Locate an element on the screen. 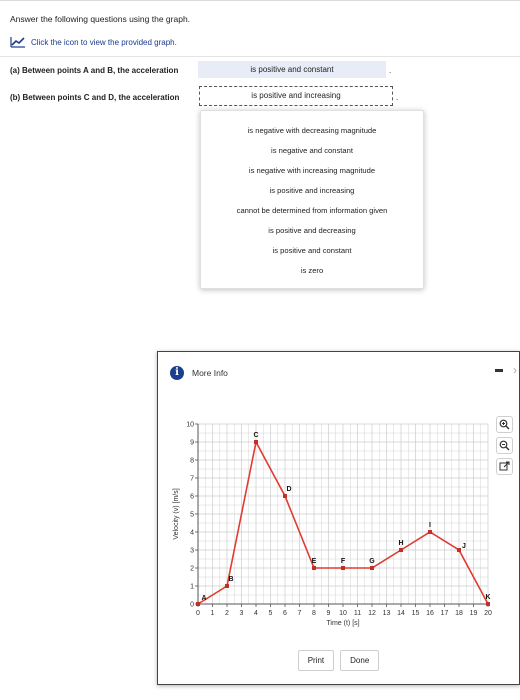  dialog-header: i More Info is located at coordinates (199, 373).